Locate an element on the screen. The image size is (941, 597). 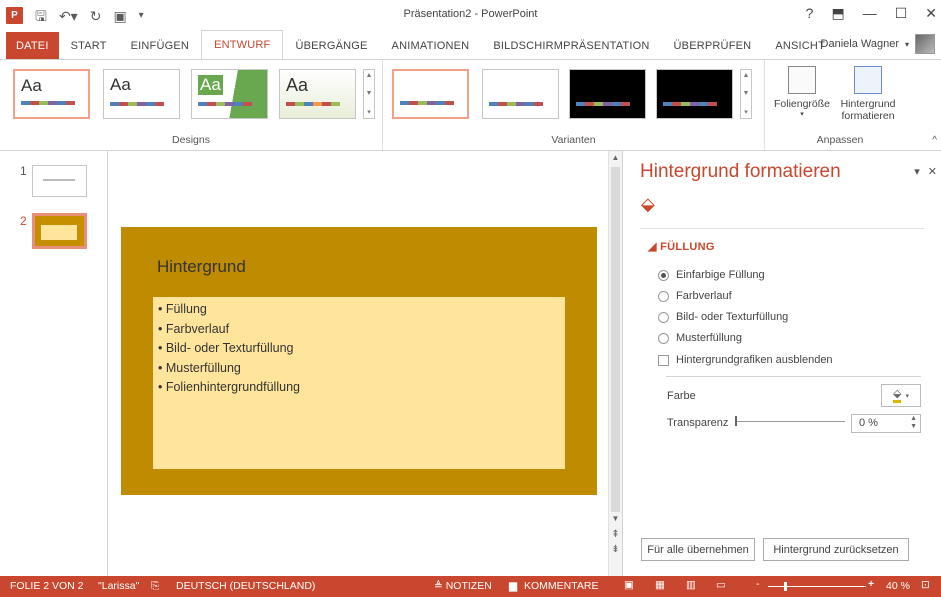
help-button: ? is located at coordinates (810, 13).